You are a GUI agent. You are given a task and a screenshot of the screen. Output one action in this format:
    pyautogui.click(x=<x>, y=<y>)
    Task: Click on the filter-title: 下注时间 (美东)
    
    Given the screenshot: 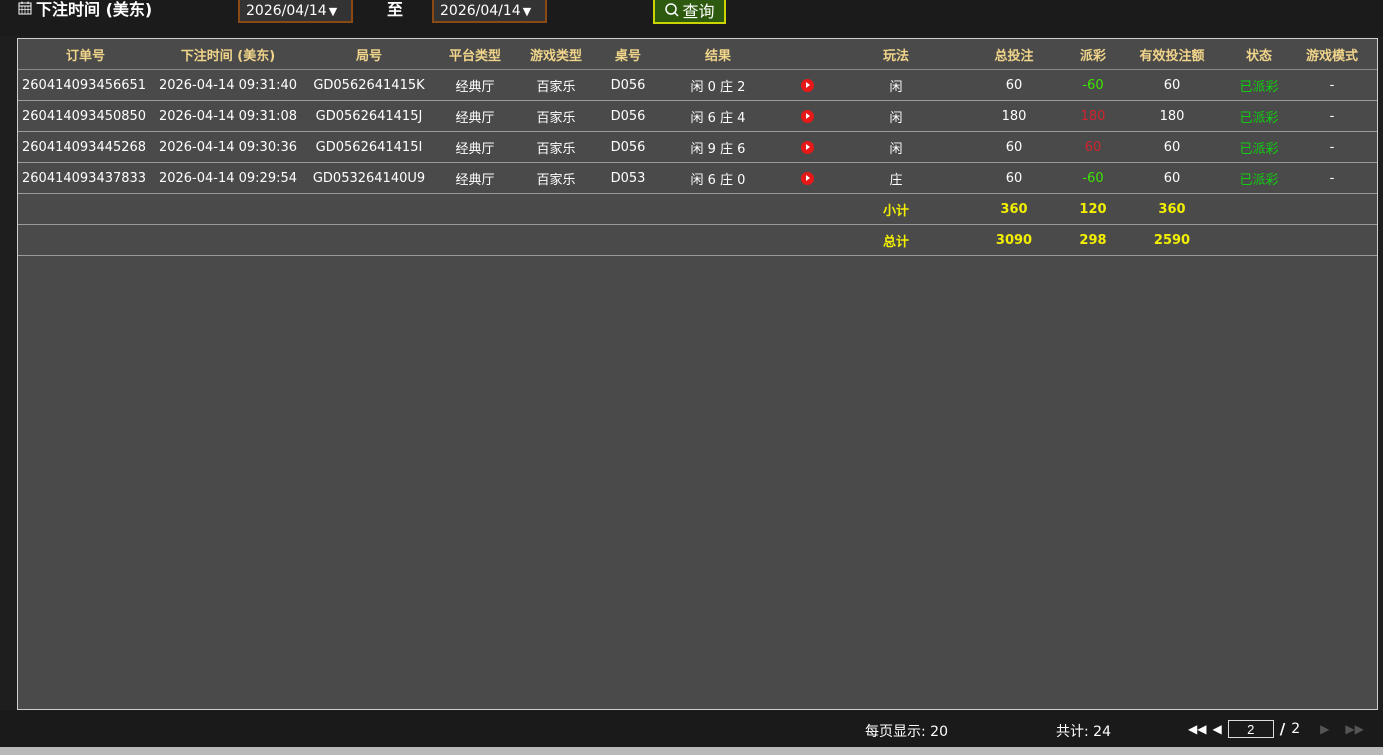 What is the action you would take?
    pyautogui.click(x=85, y=10)
    